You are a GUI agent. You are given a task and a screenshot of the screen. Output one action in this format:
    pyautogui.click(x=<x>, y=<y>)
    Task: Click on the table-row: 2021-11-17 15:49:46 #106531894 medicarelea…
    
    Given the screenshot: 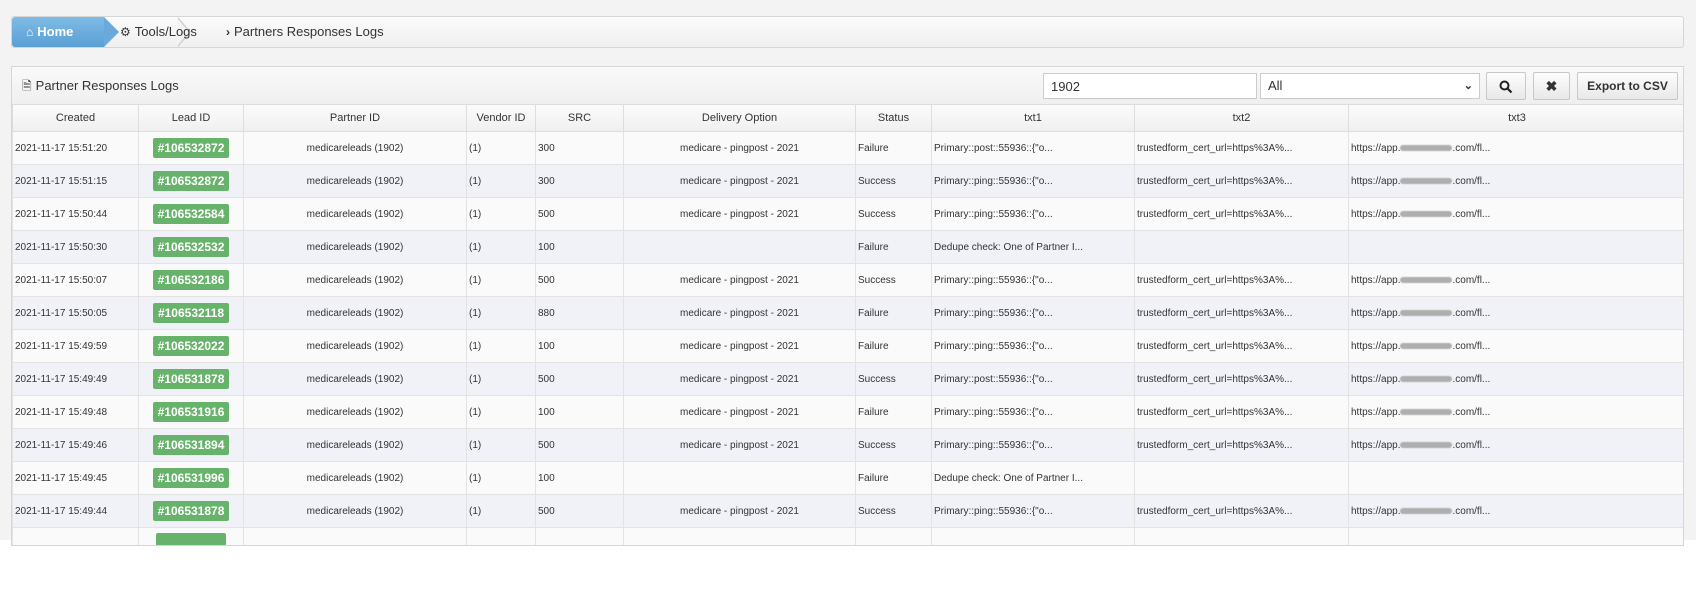 What is the action you would take?
    pyautogui.click(x=847, y=445)
    